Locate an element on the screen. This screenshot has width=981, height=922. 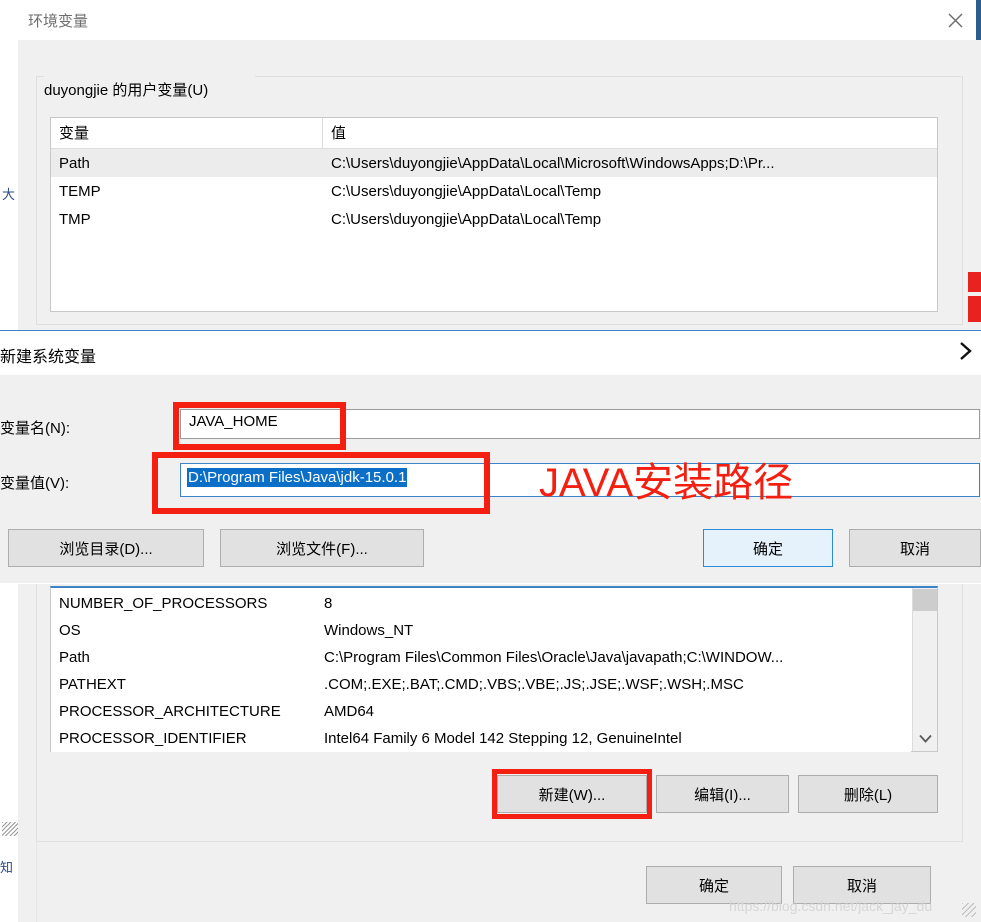
annotation-highlight-edge-upper is located at coordinates (974, 282).